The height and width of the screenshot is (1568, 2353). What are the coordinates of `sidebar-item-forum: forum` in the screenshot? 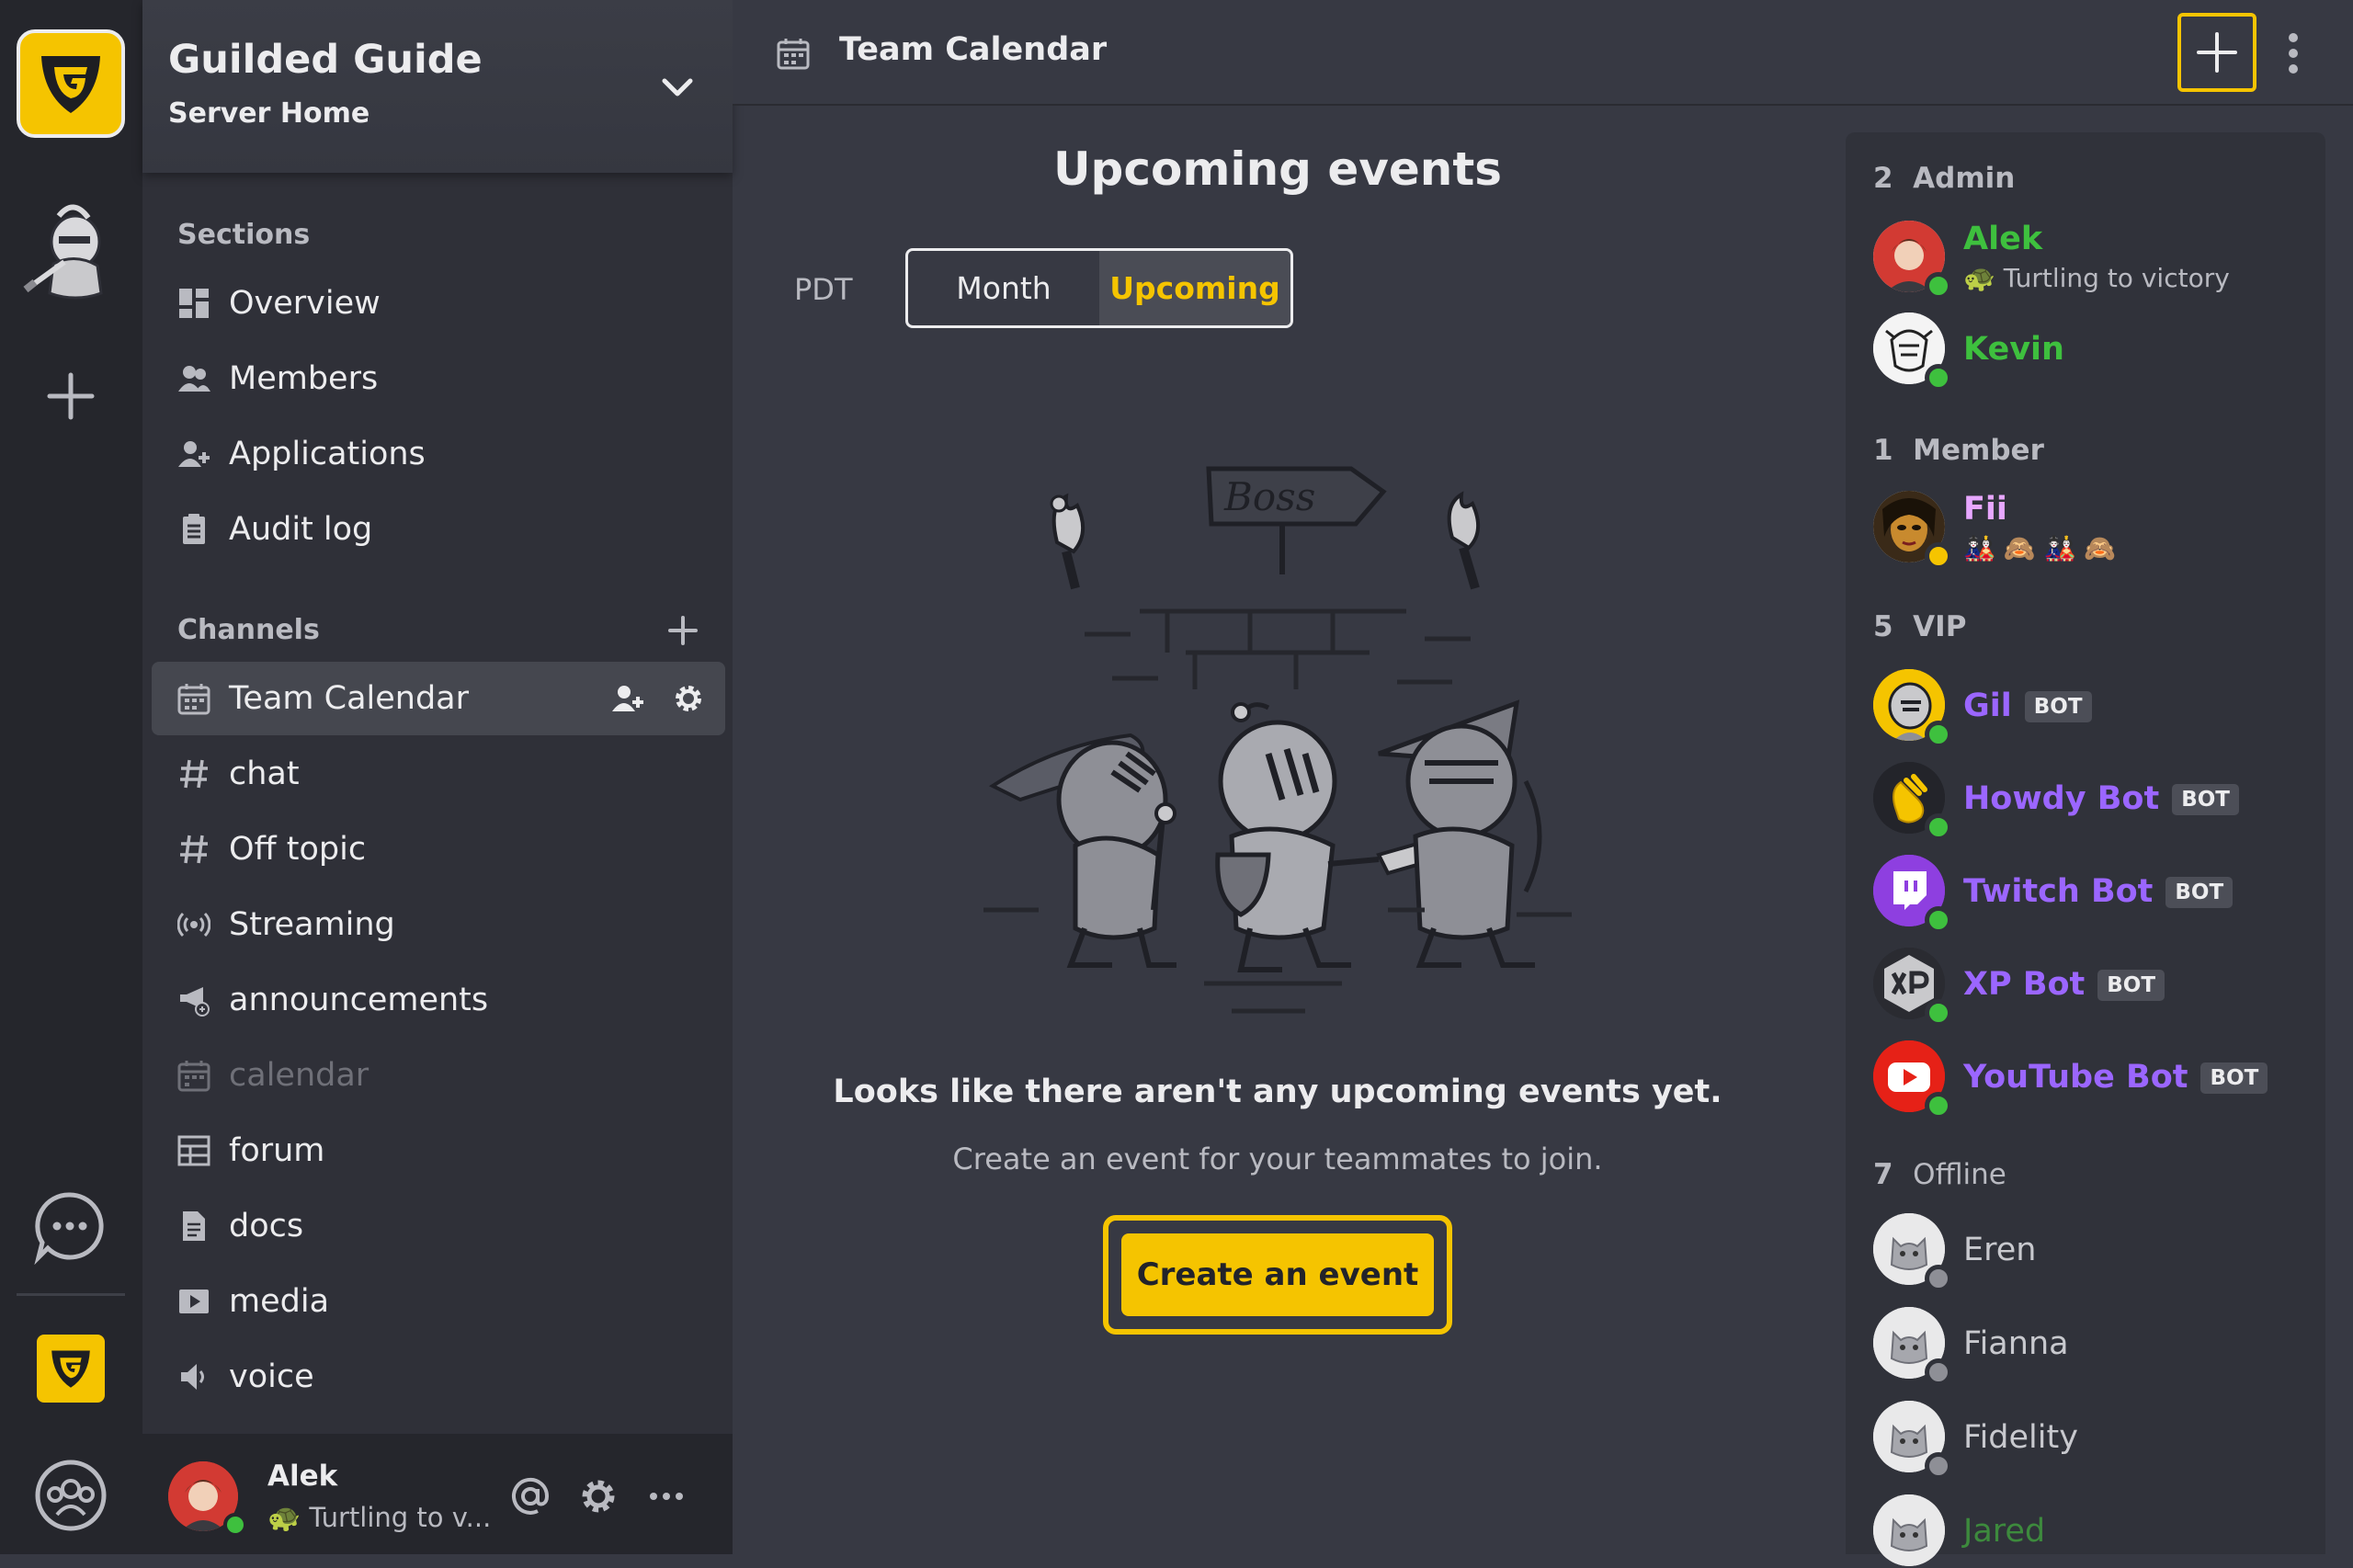 It's located at (438, 1150).